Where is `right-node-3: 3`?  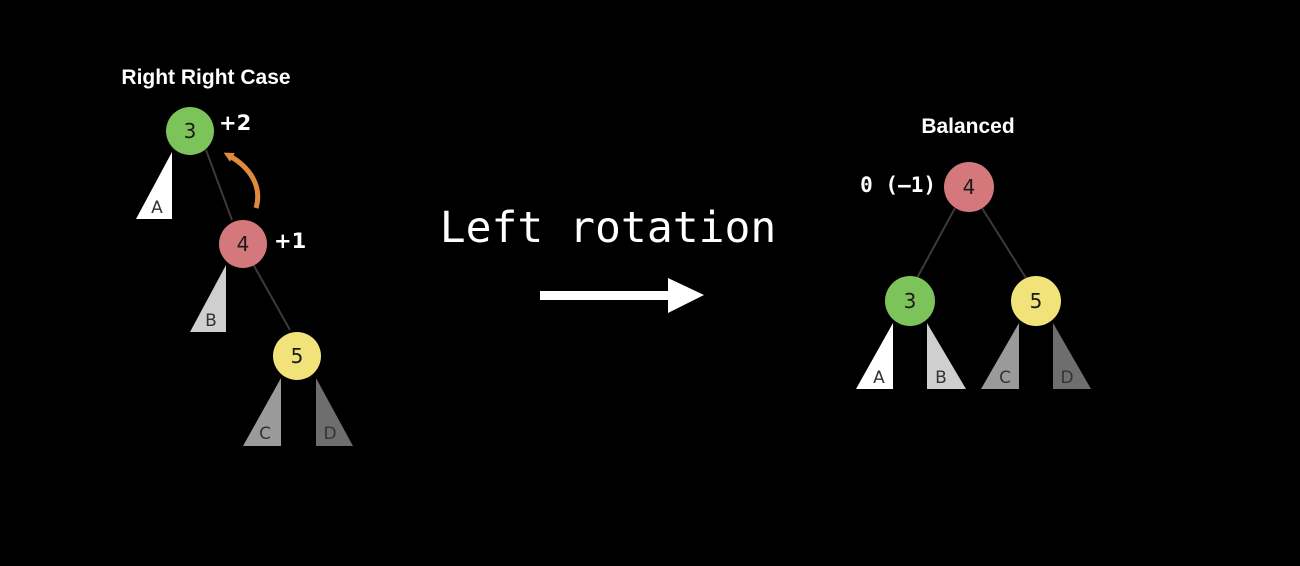
right-node-3: 3 is located at coordinates (910, 301).